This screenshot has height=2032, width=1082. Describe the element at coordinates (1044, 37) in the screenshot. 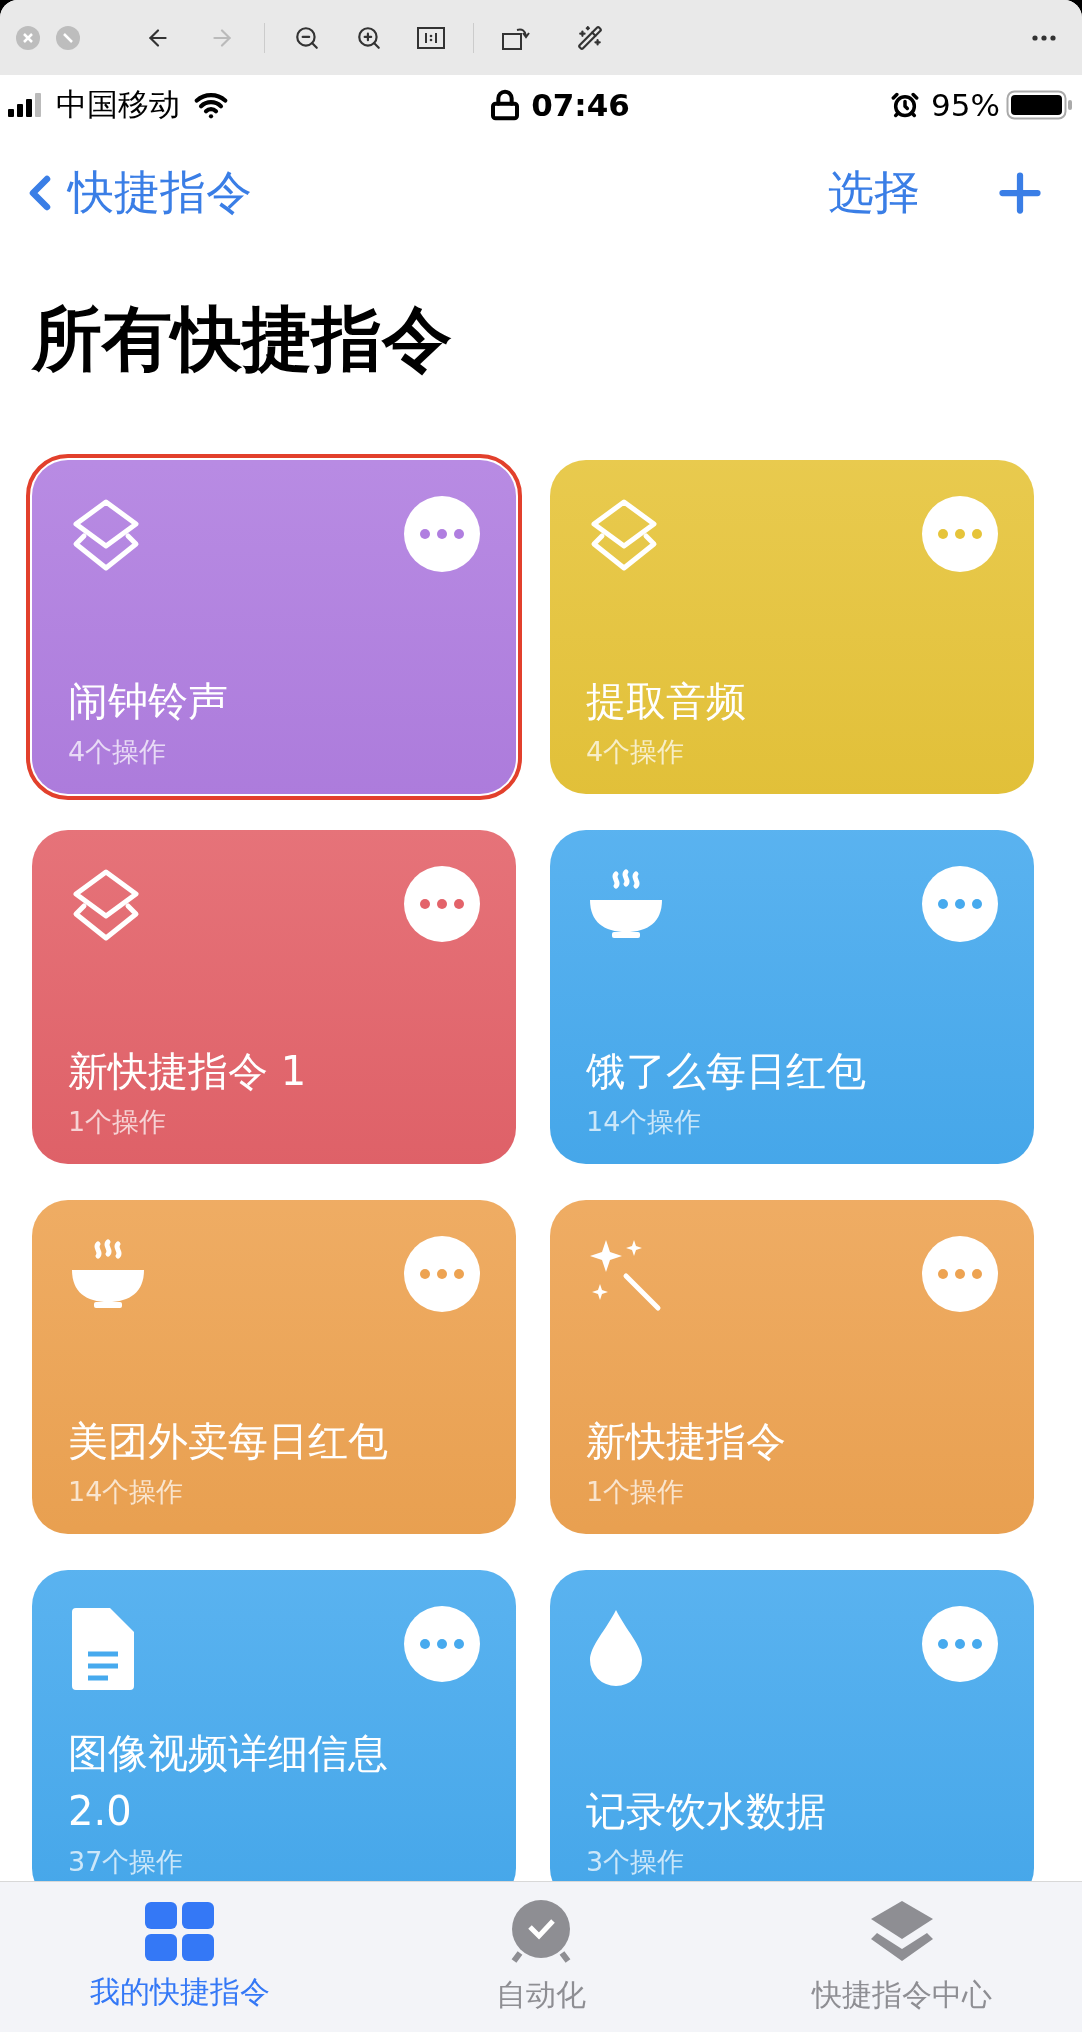

I see `more-icon` at that location.